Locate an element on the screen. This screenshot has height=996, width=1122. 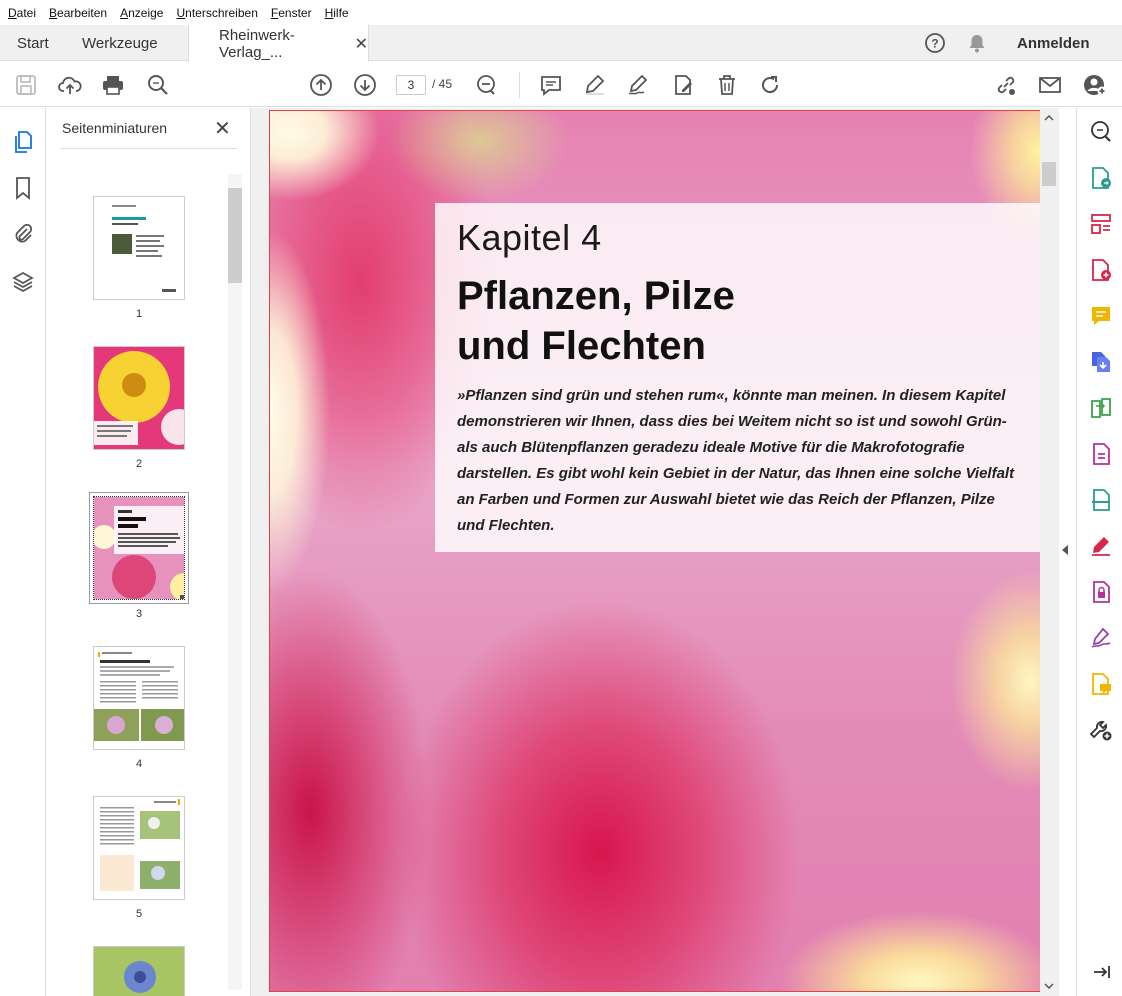
tab-document: Rheinwerk-Verlag_... ✕ is located at coordinates (278, 43).